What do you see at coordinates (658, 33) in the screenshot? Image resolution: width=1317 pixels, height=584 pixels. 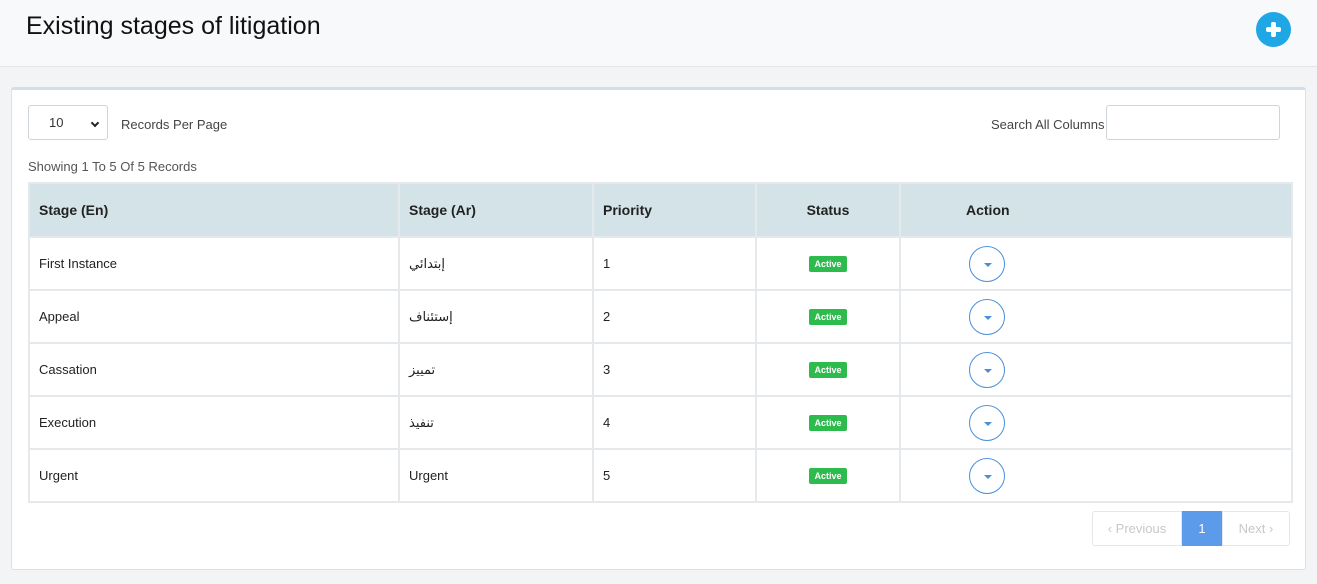 I see `page-header: Existing stages of litigation` at bounding box center [658, 33].